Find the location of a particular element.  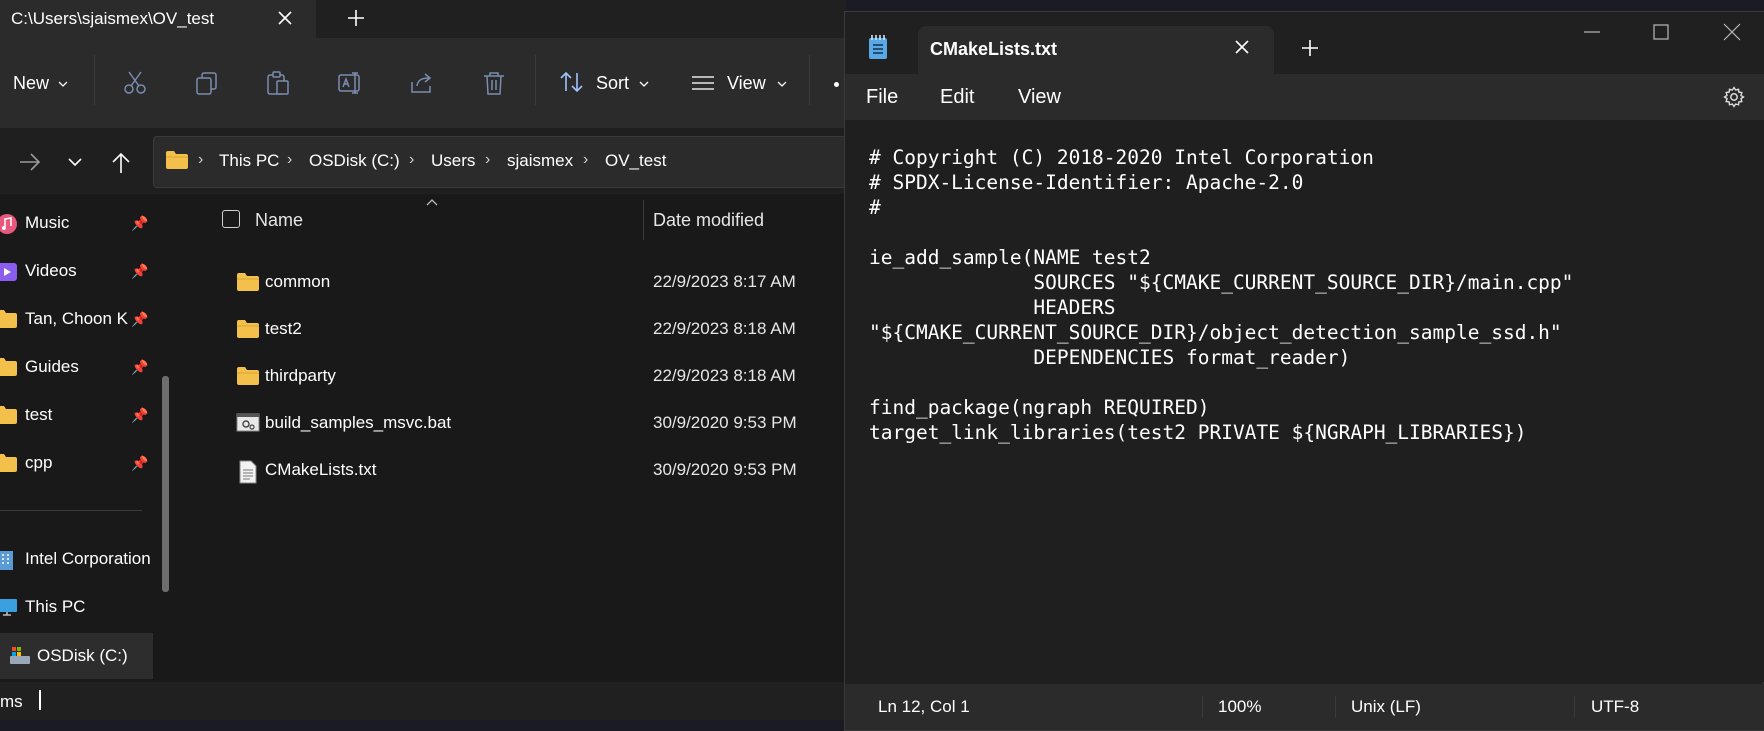

menu-edit: Edit is located at coordinates (957, 97).